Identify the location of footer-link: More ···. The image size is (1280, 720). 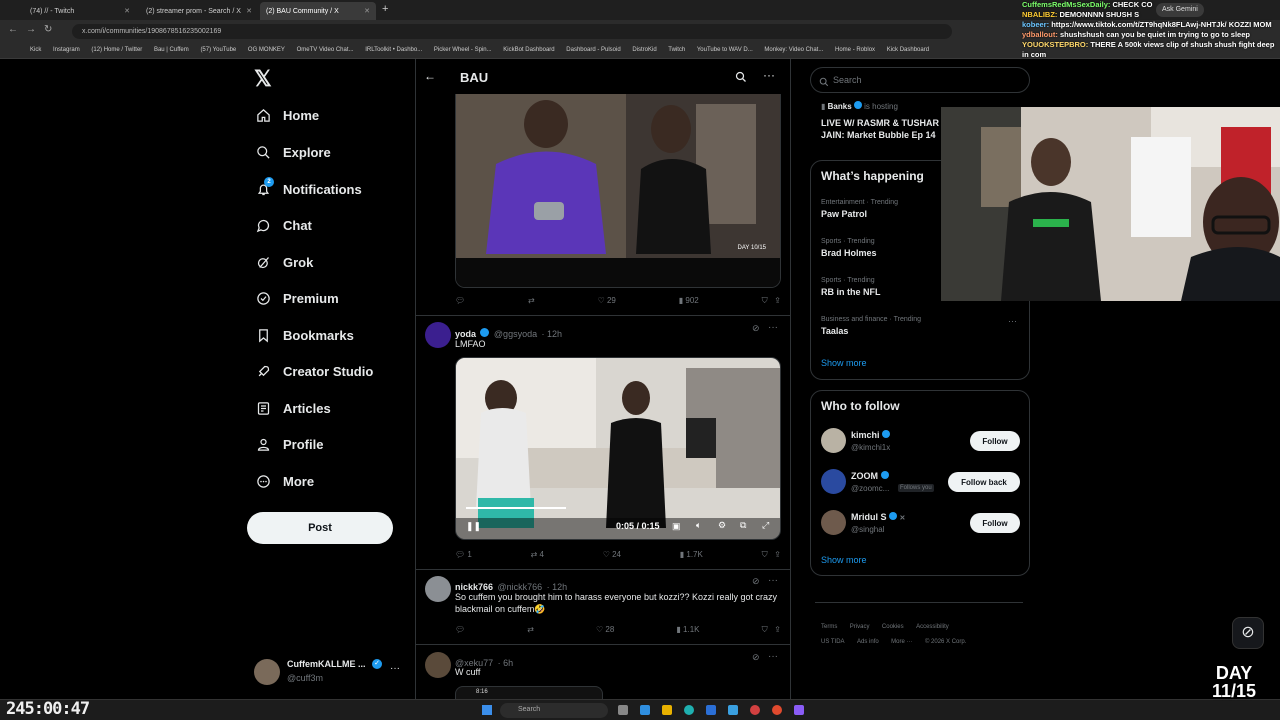
(901, 642).